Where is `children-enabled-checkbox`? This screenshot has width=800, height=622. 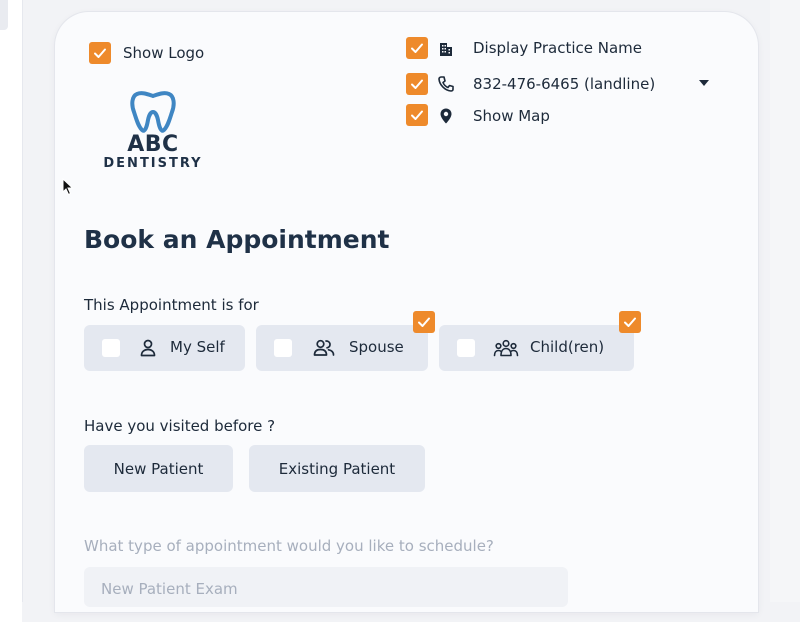 children-enabled-checkbox is located at coordinates (630, 322).